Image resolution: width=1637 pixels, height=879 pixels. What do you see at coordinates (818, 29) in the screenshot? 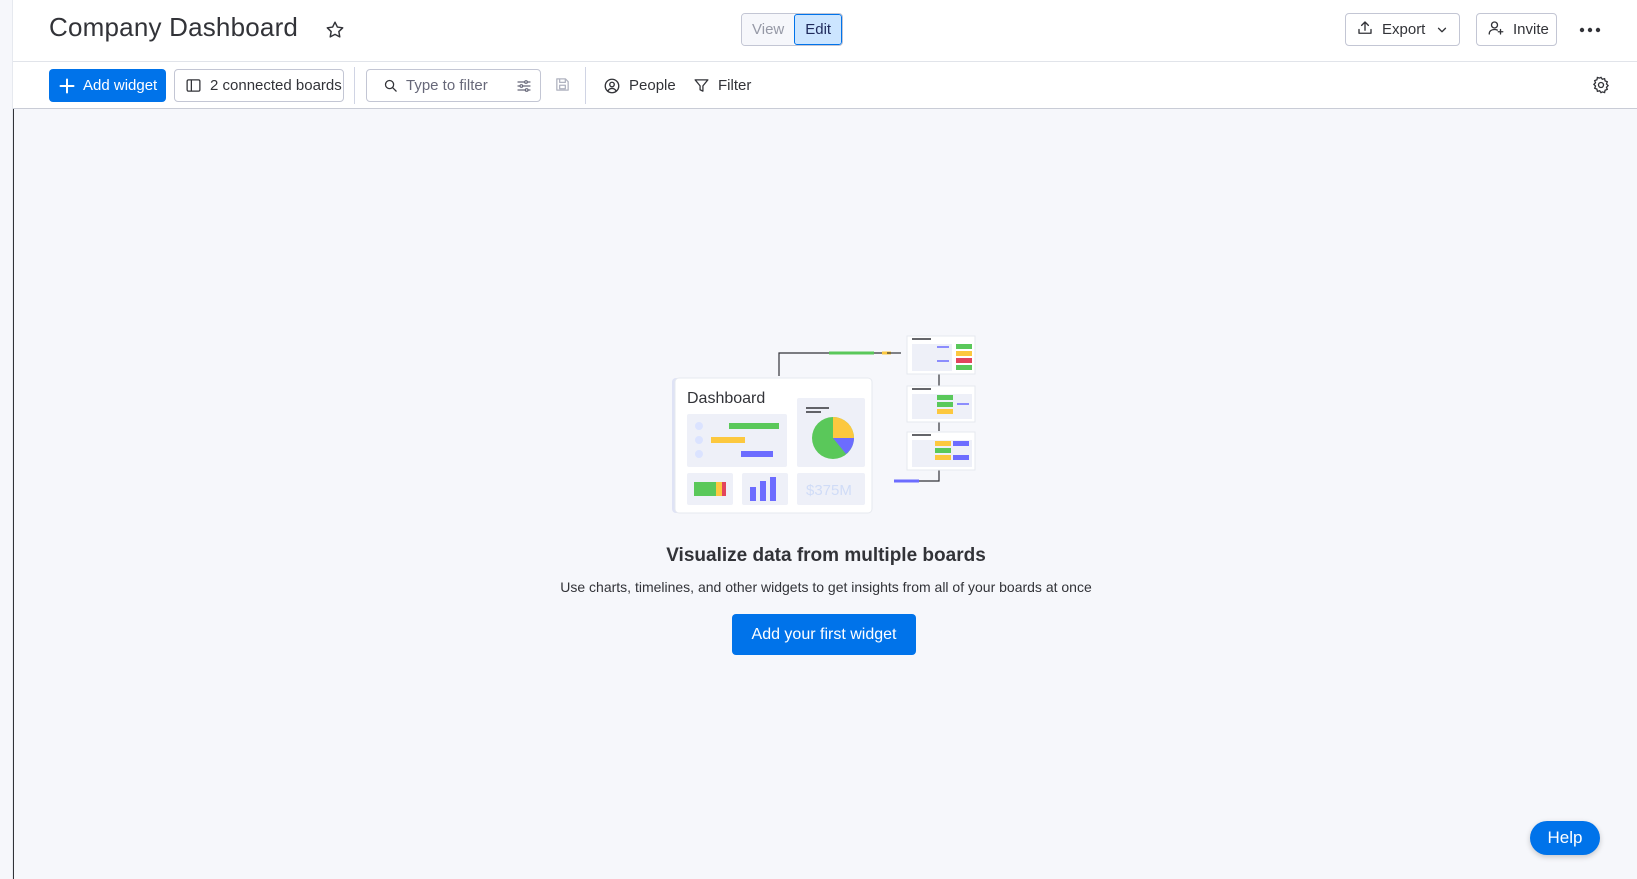
I see `edit-mode-button: Edit` at bounding box center [818, 29].